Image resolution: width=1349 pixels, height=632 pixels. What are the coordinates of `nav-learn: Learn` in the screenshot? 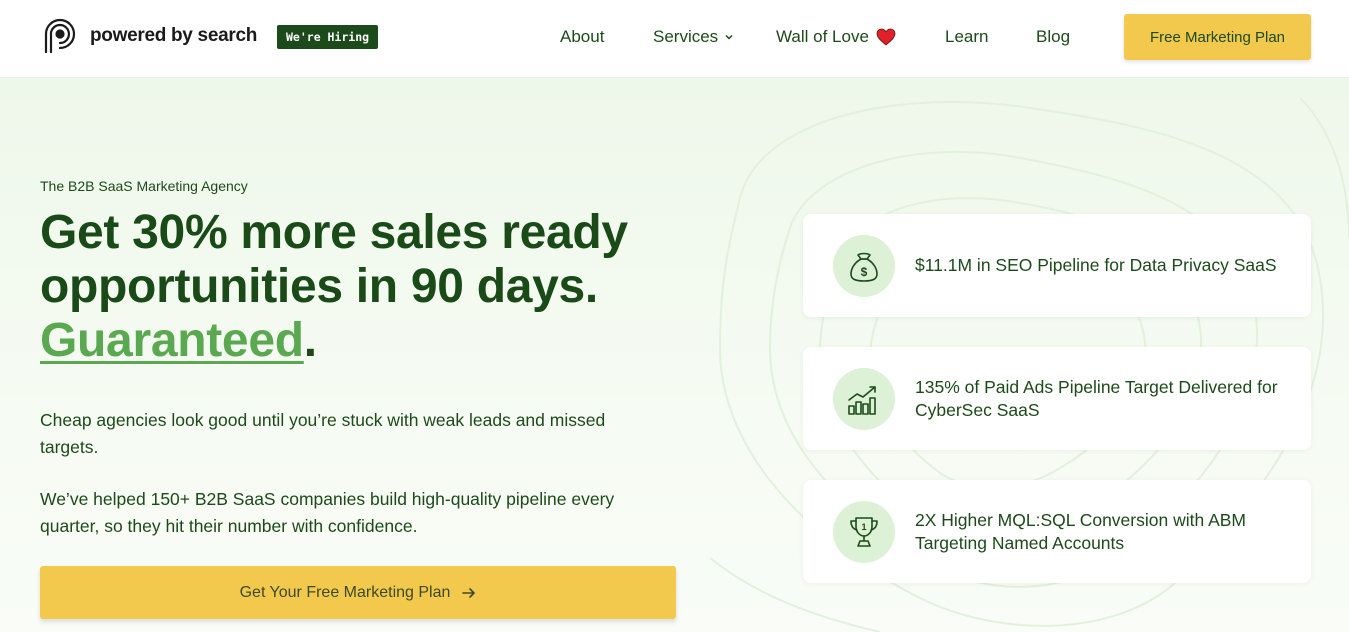 It's located at (966, 37).